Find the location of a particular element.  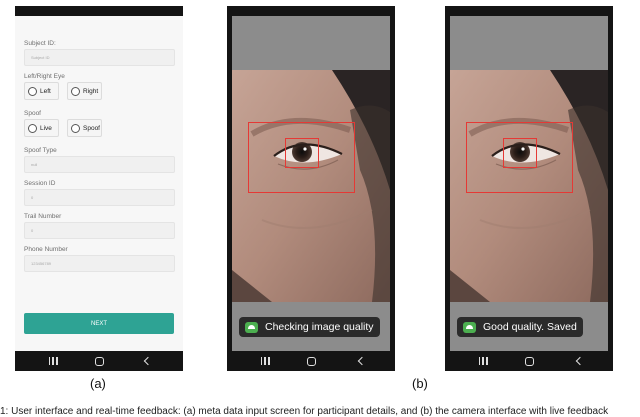

eye-radio-group: Left Right is located at coordinates (99, 91).